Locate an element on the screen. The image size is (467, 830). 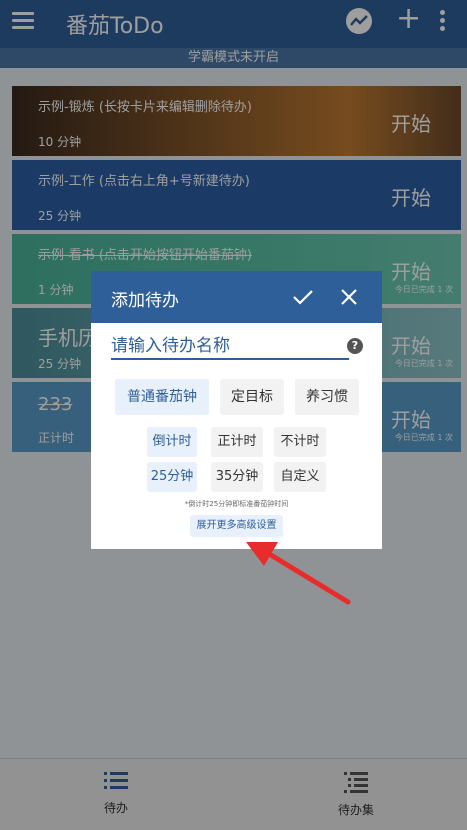
confirm-check-icon is located at coordinates (303, 297).